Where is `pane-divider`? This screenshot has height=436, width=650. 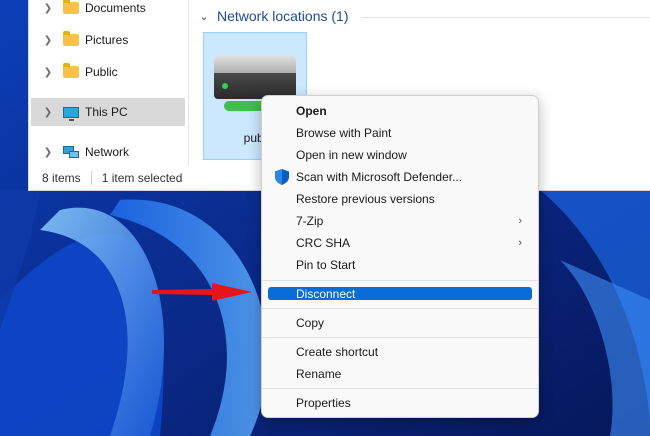
pane-divider is located at coordinates (188, 83).